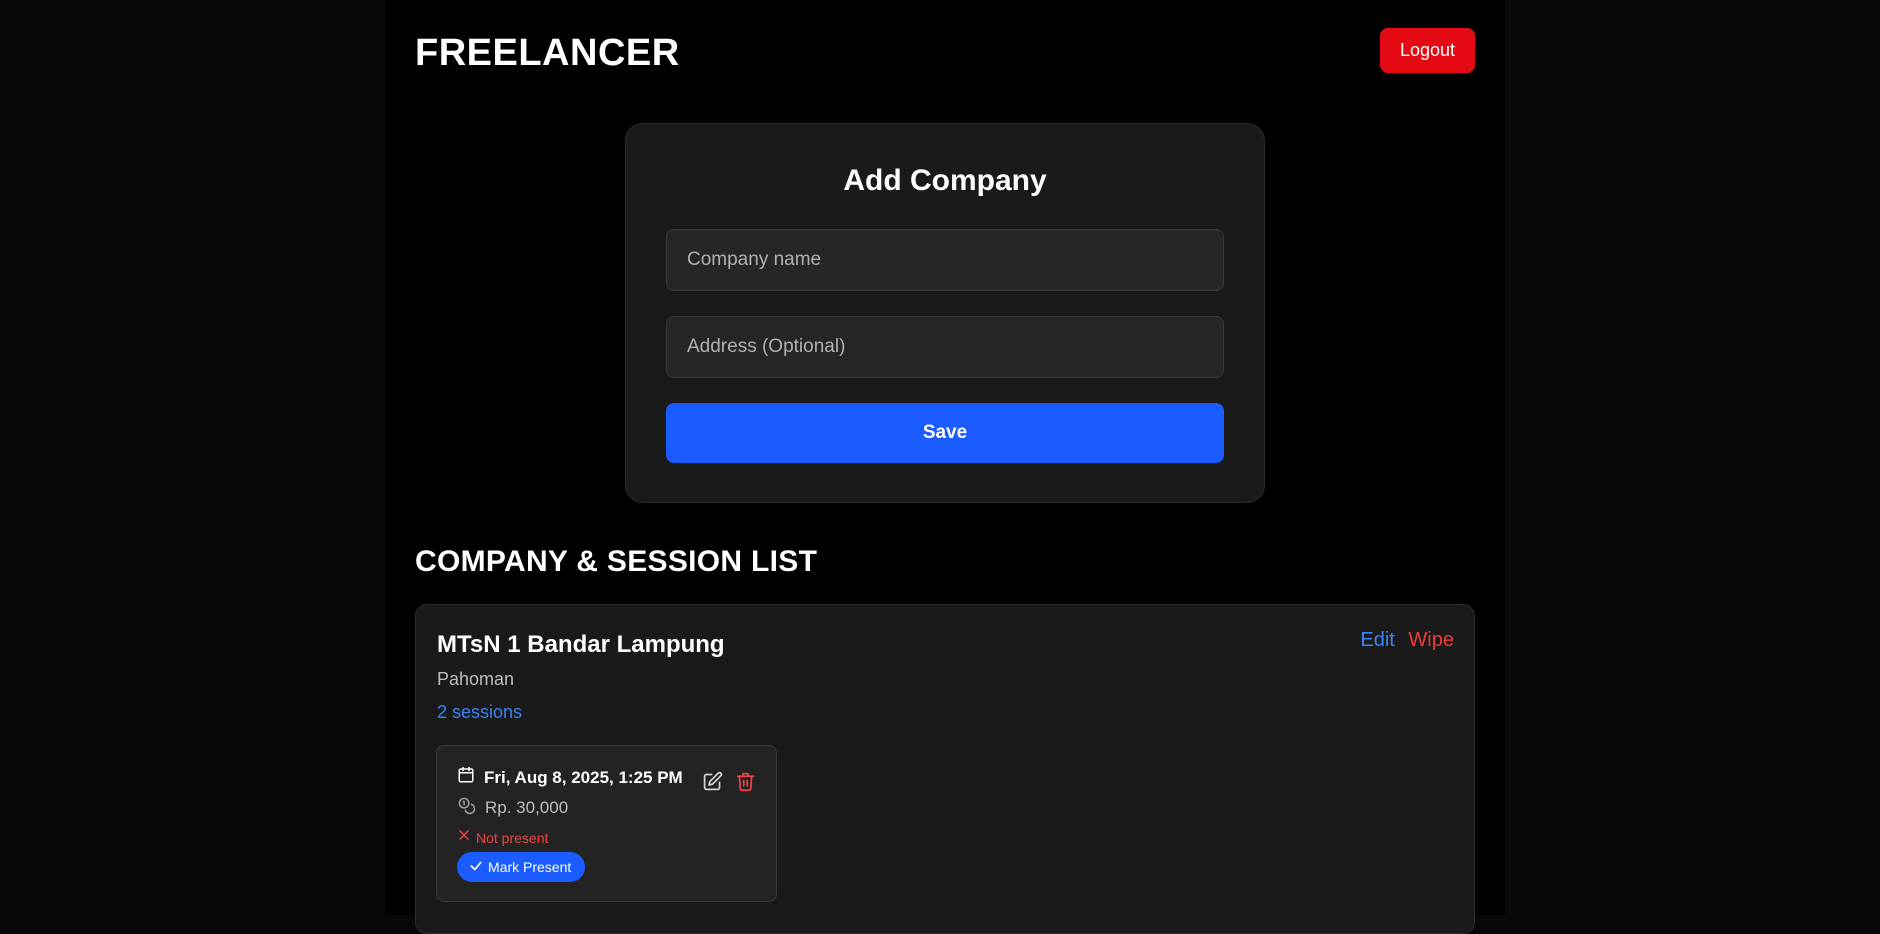  What do you see at coordinates (712, 781) in the screenshot?
I see `edit-icon` at bounding box center [712, 781].